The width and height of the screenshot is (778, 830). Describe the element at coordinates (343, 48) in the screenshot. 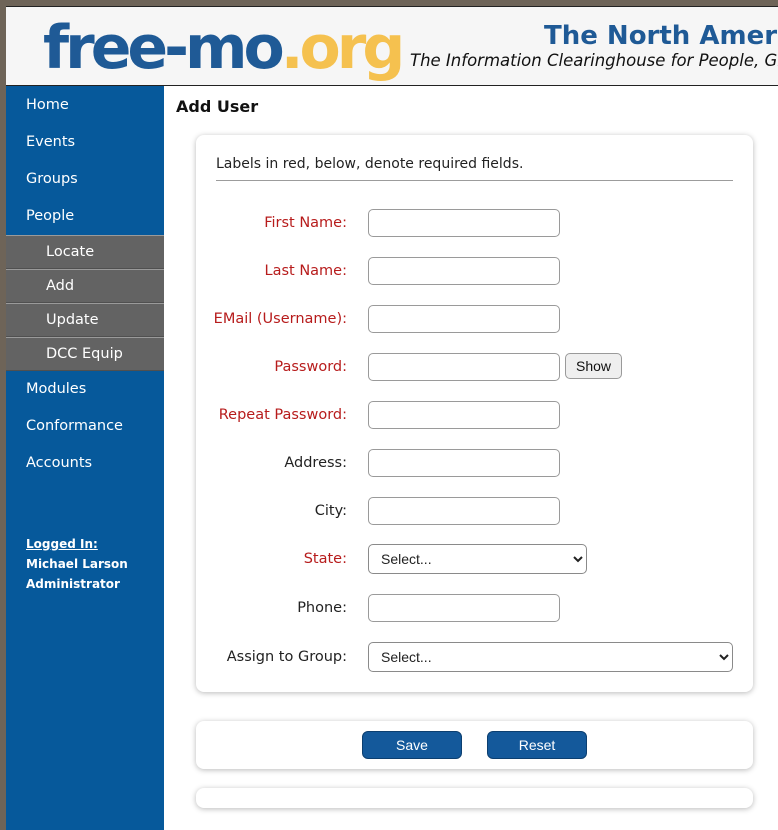

I see `logo-text-secondary: .org` at that location.